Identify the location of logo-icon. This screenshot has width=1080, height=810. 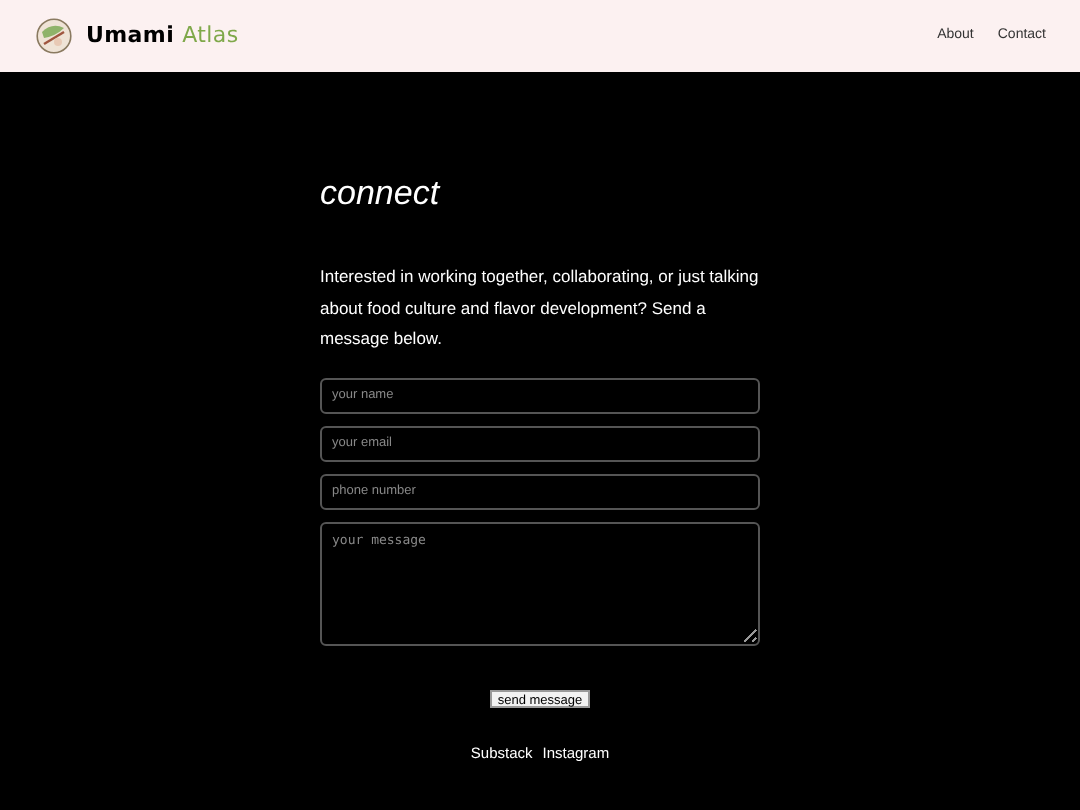
(54, 36).